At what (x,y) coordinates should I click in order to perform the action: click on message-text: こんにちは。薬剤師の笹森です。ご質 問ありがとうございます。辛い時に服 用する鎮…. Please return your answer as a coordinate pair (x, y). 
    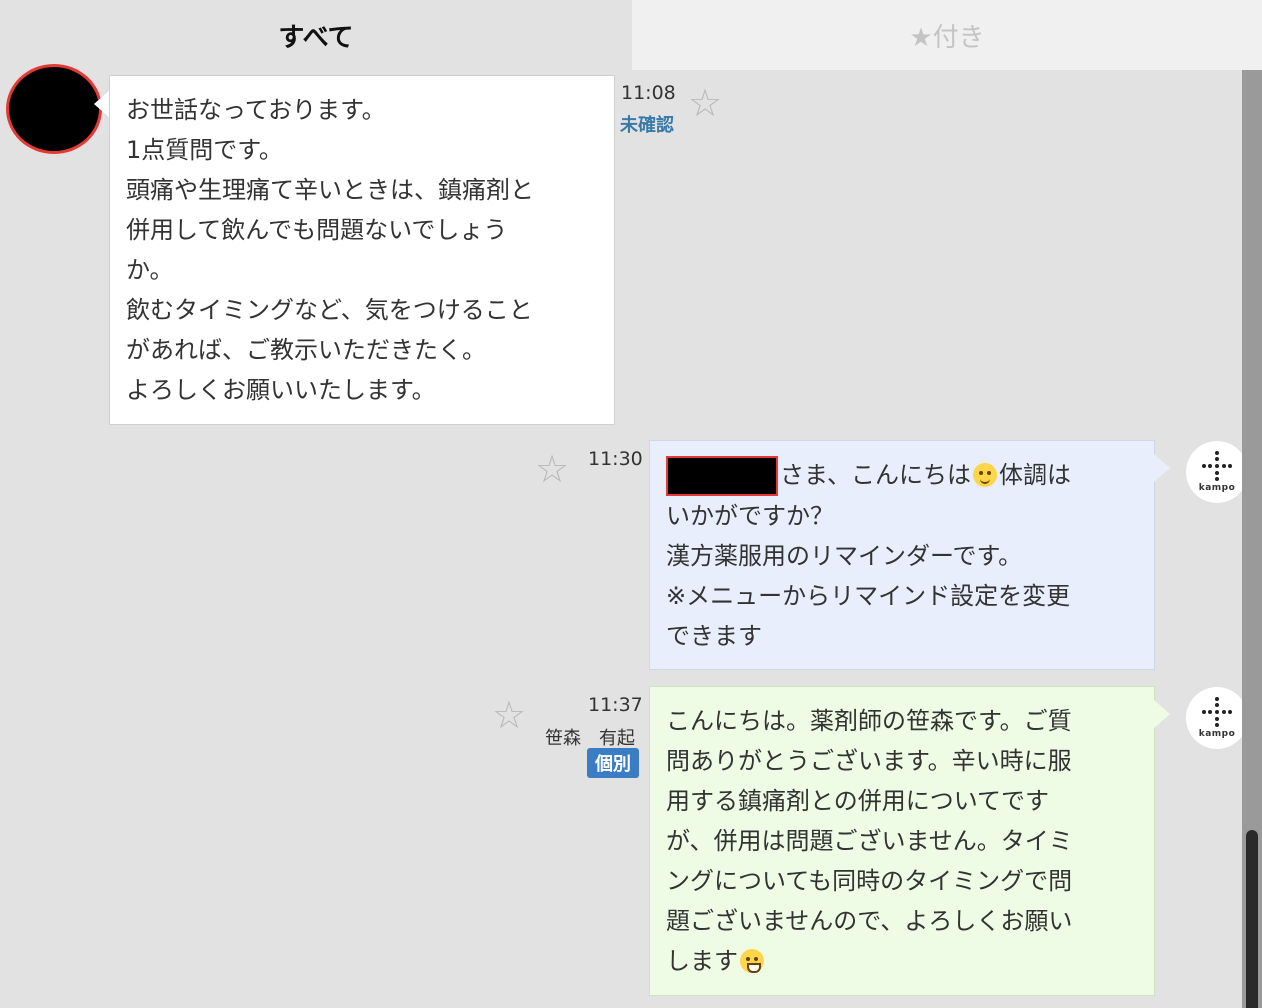
    Looking at the image, I should click on (902, 841).